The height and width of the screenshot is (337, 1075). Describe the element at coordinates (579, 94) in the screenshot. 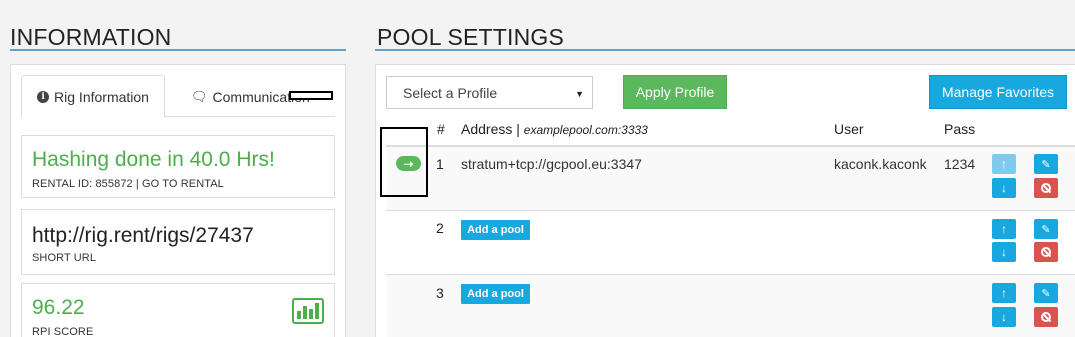

I see `caret-down-icon: ▼` at that location.